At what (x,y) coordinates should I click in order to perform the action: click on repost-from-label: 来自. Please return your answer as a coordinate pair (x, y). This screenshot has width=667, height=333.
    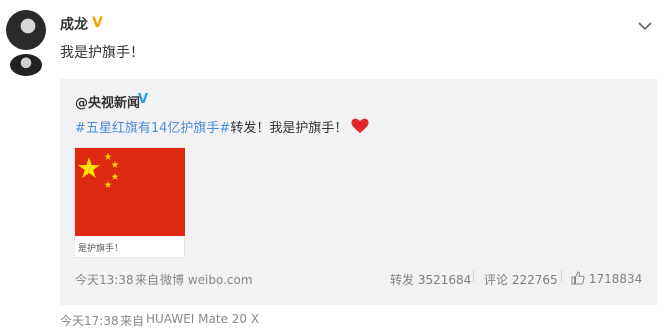
    Looking at the image, I should click on (147, 280).